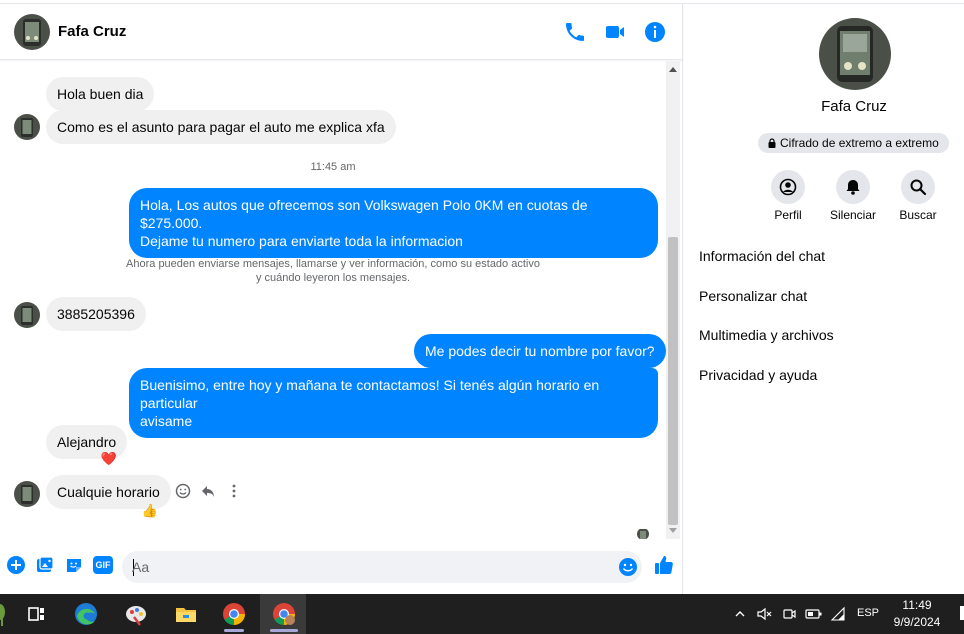 This screenshot has height=634, width=964. I want to click on clock-date: 9/9/2024, so click(917, 622).